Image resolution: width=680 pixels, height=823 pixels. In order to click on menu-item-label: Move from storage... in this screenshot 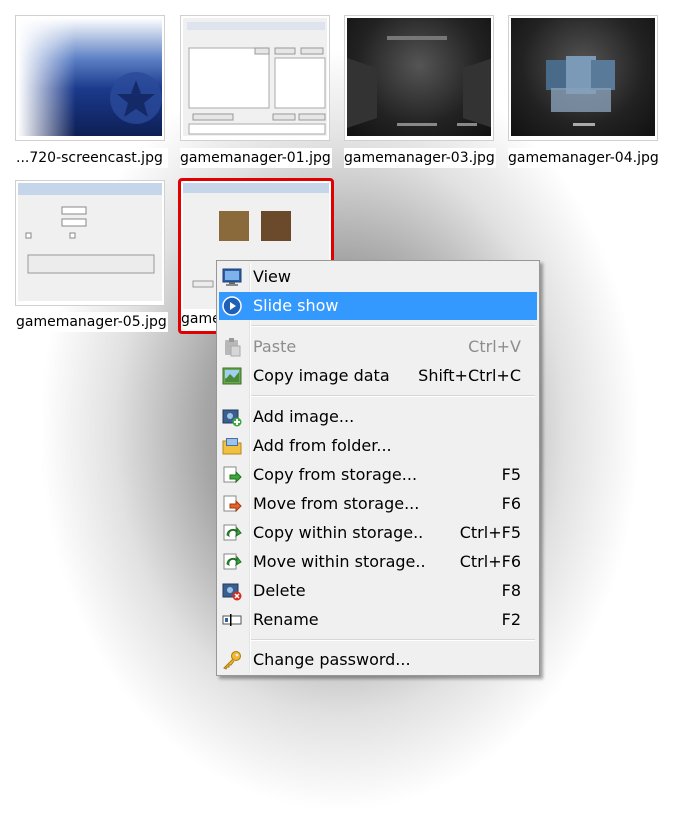, I will do `click(336, 503)`.